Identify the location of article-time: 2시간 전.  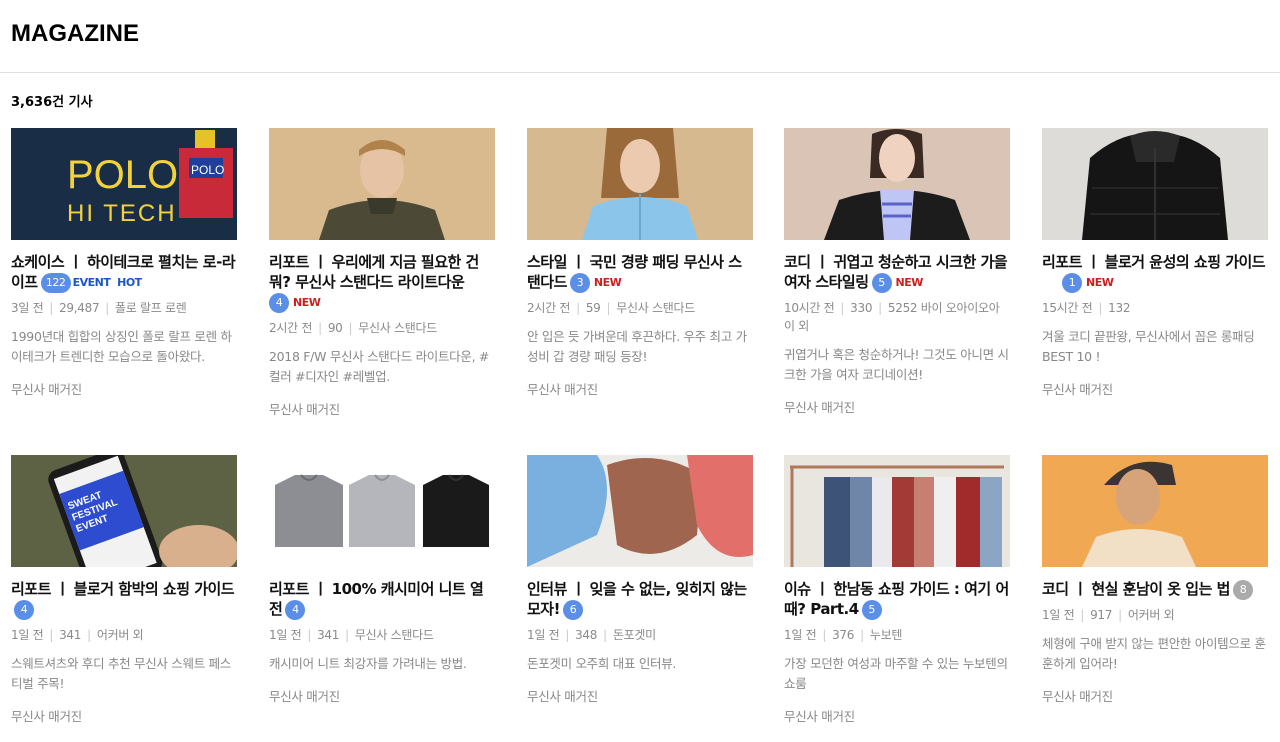
(291, 327).